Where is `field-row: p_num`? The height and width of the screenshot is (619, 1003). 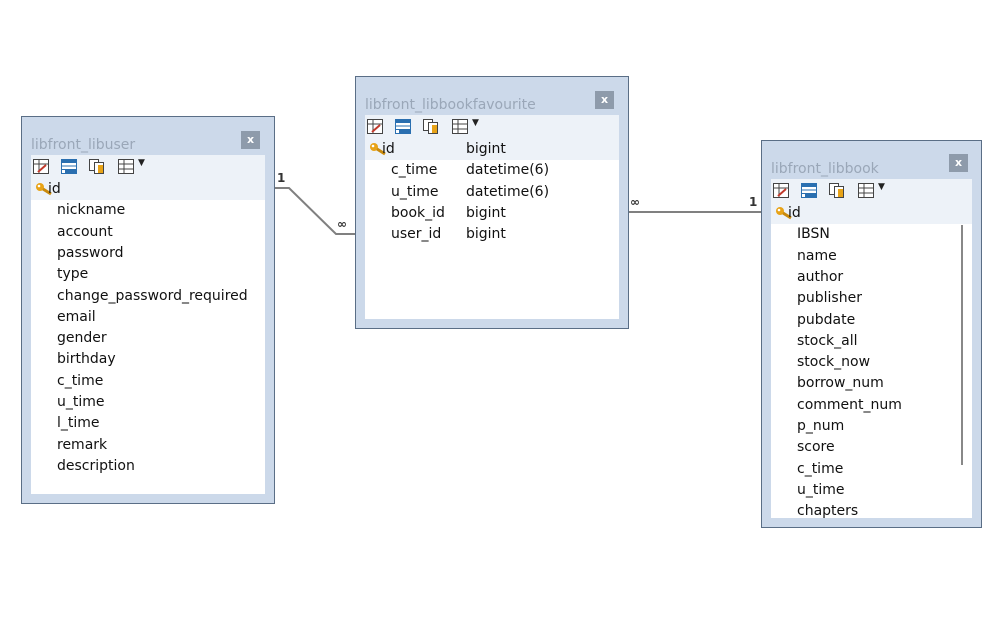
field-row: p_num is located at coordinates (871, 426).